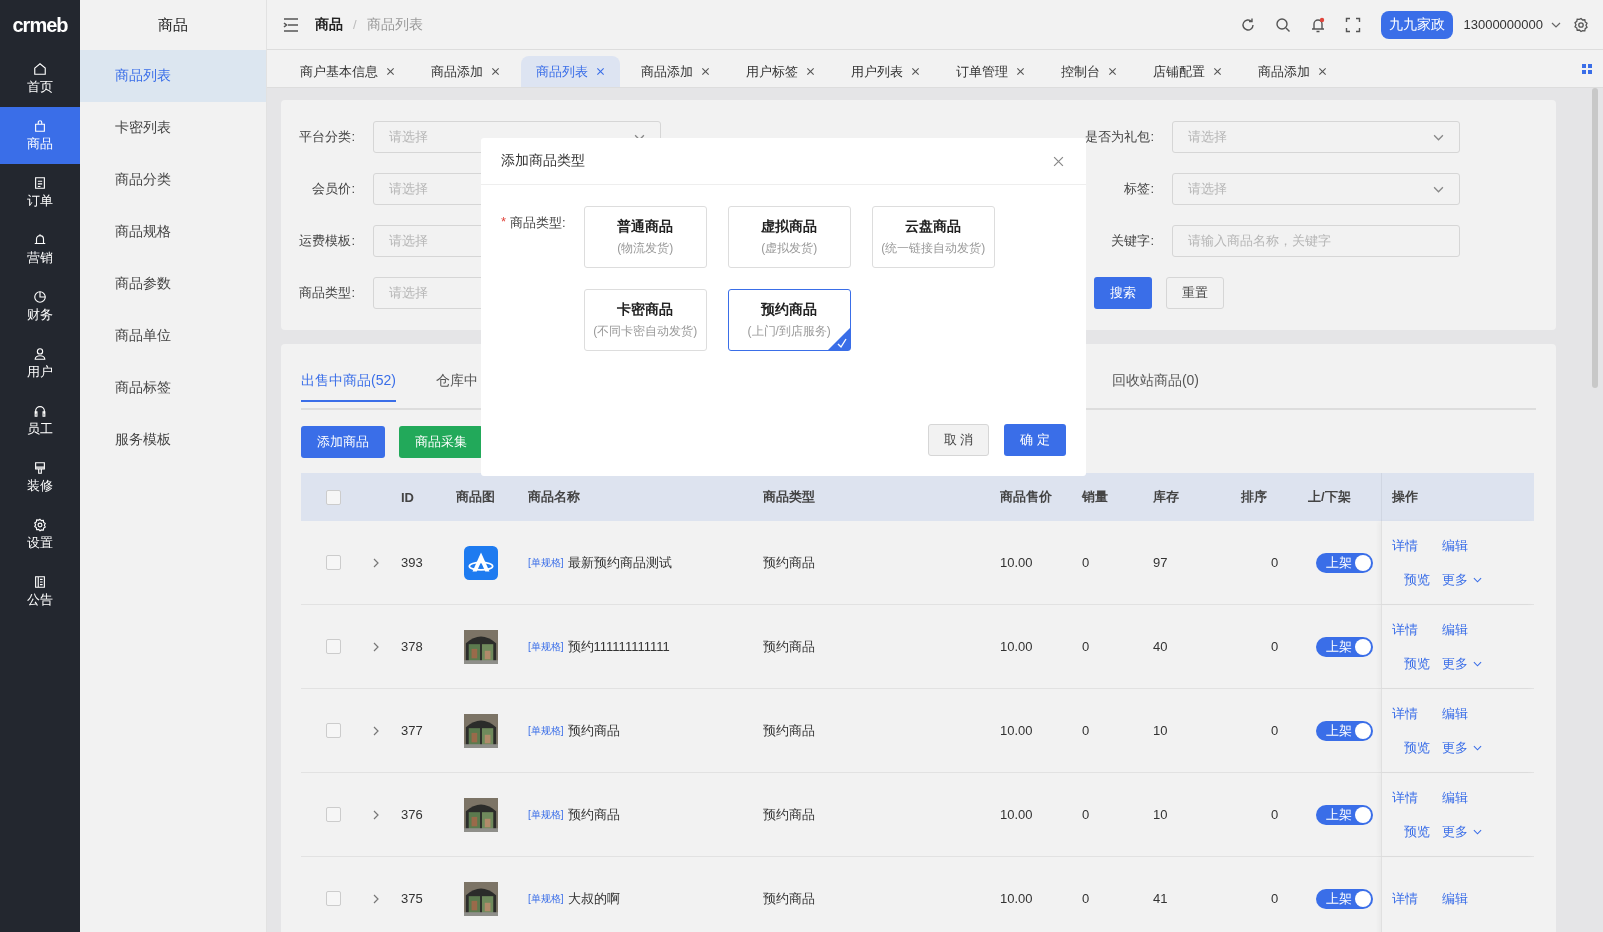  Describe the element at coordinates (173, 284) in the screenshot. I see `submenu-item: 商品参数` at that location.